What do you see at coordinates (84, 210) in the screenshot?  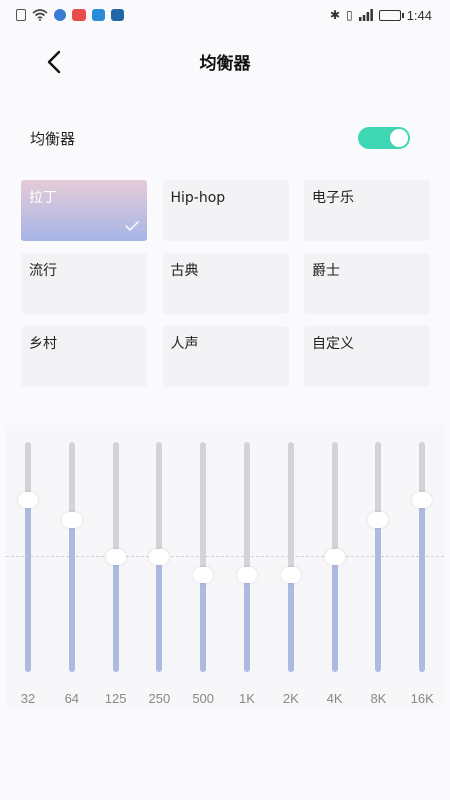 I see `preset-latin: 拉丁` at bounding box center [84, 210].